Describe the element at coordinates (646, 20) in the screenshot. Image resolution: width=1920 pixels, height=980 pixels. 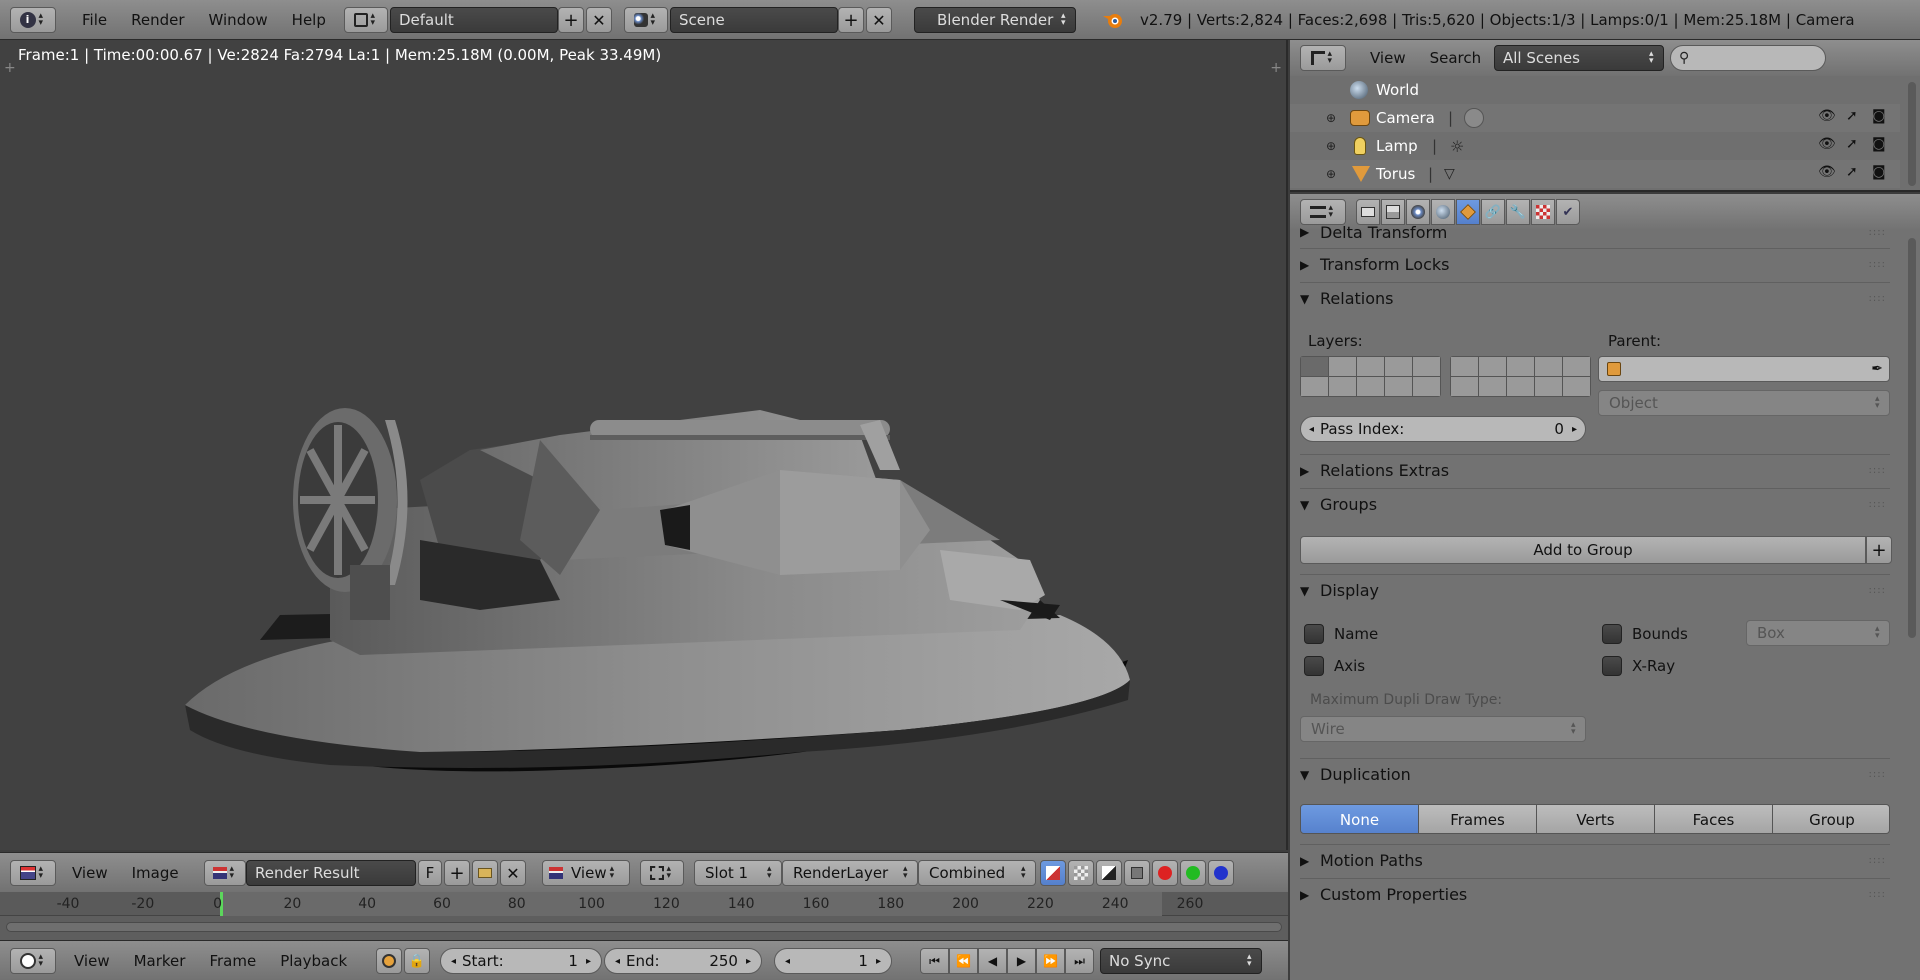
I see `scene-browse-button` at that location.